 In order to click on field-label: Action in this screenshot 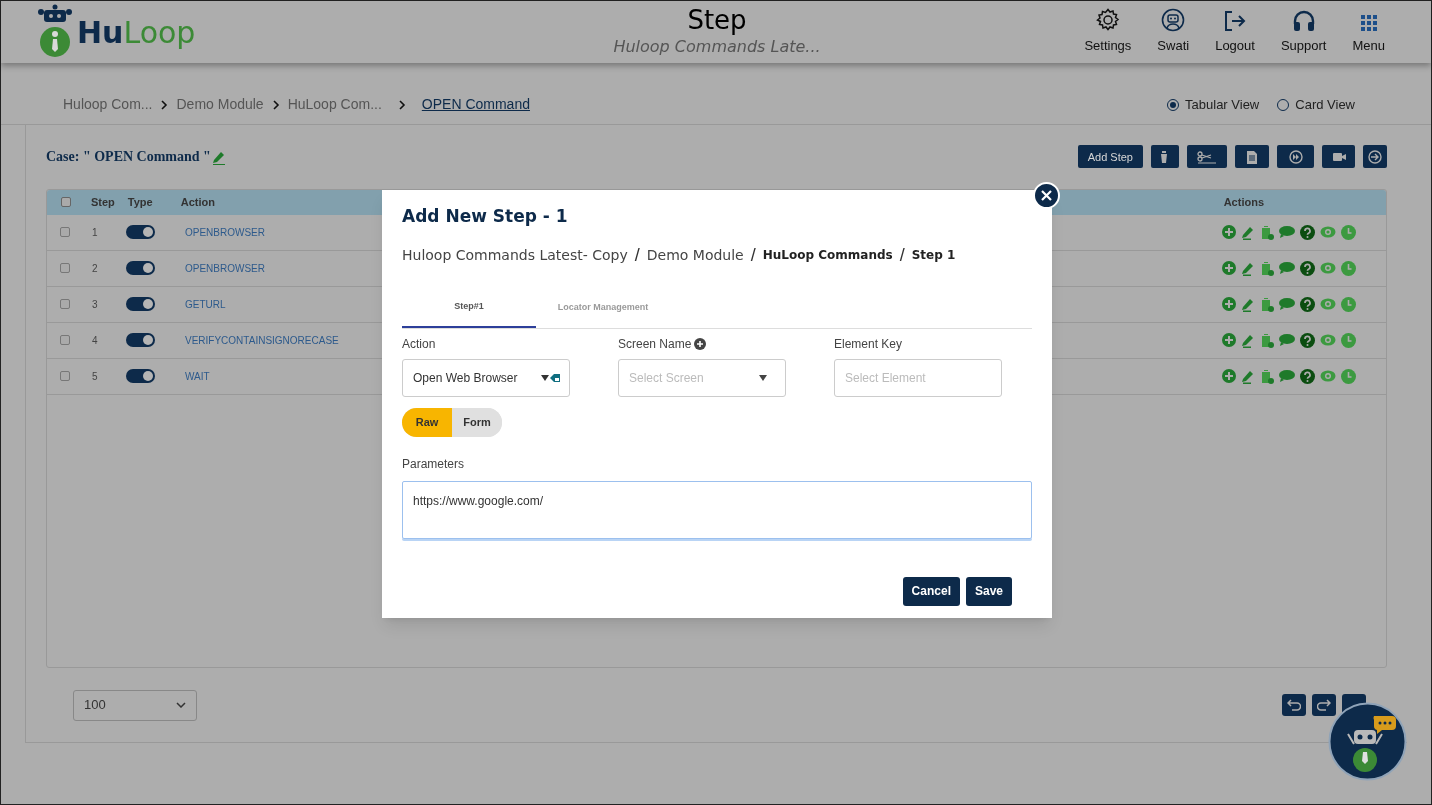, I will do `click(419, 344)`.